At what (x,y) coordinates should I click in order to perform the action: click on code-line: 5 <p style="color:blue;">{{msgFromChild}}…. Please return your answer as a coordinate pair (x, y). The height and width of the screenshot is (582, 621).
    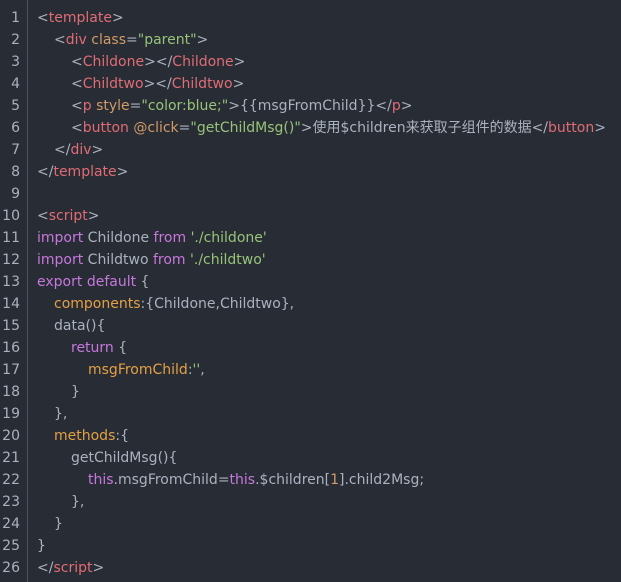
    Looking at the image, I should click on (310, 106).